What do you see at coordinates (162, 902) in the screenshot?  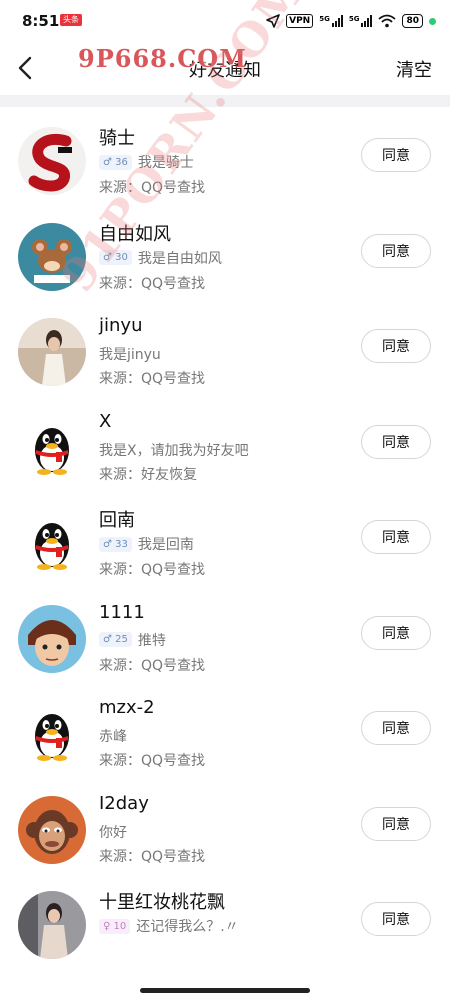 I see `request-name: 十里红妆桃花飘` at bounding box center [162, 902].